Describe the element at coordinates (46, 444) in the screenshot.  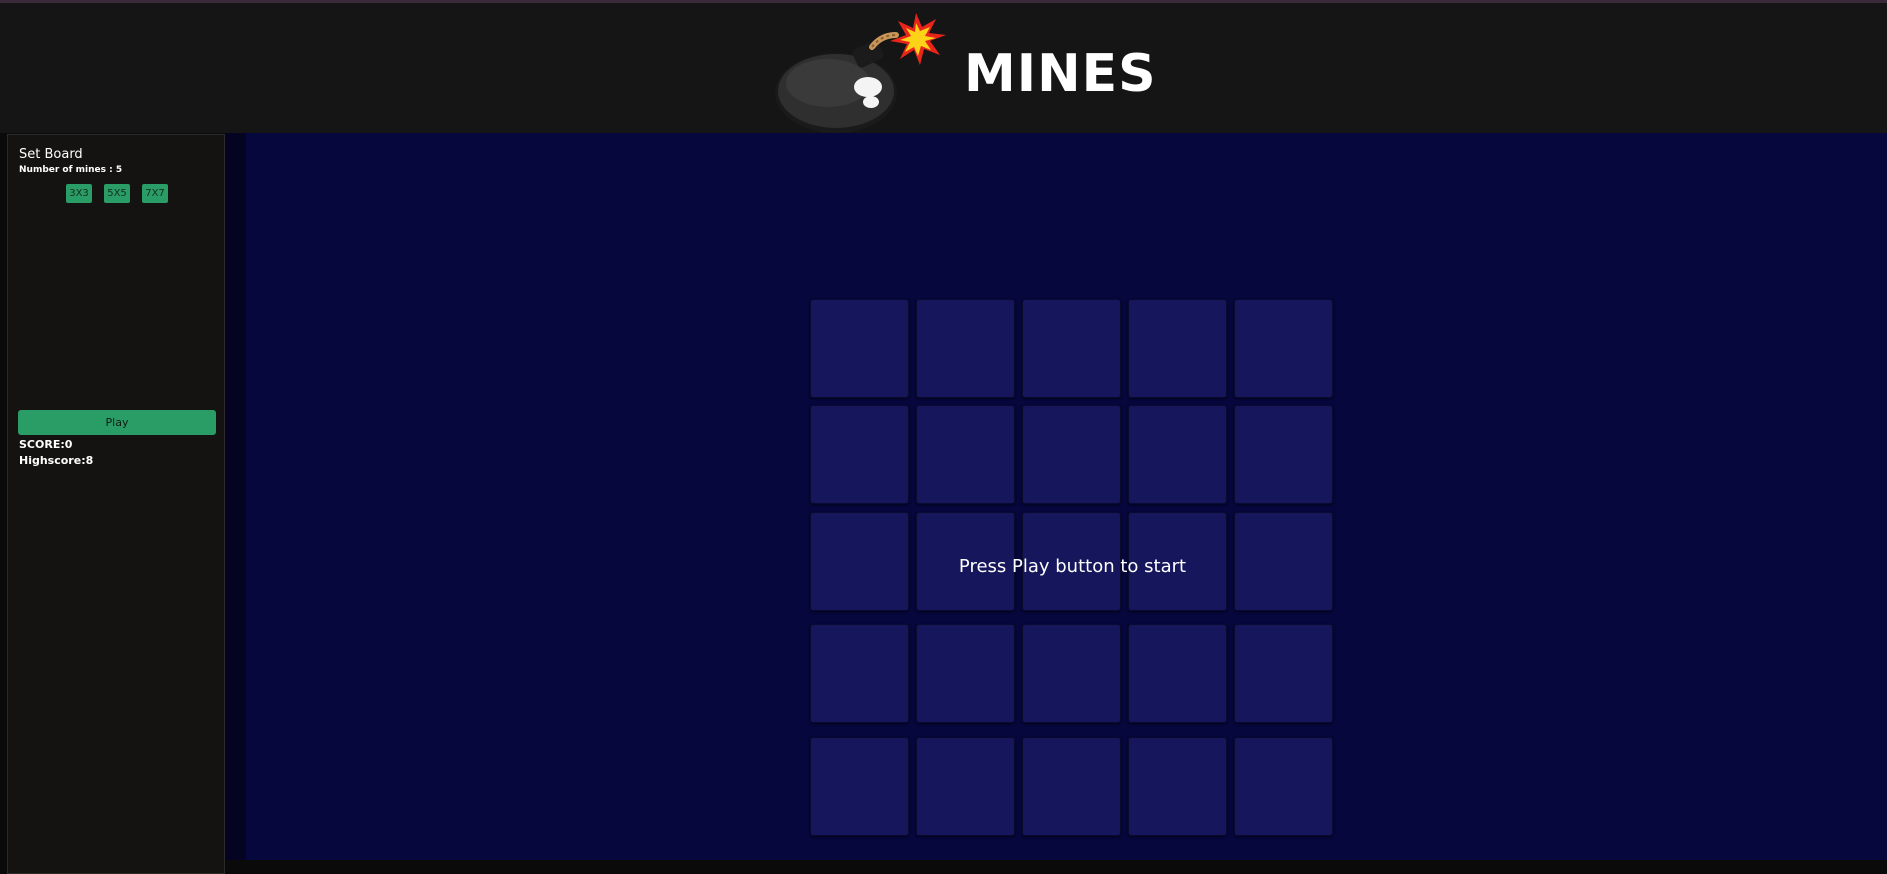
I see `score-label: SCORE:0` at that location.